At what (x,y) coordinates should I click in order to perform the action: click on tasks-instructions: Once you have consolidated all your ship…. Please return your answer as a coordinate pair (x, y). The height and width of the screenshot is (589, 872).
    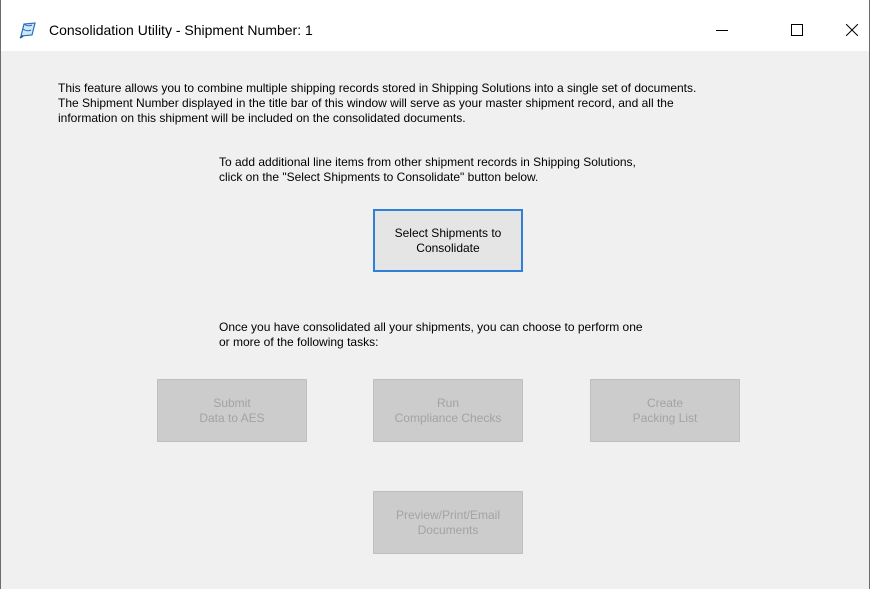
    Looking at the image, I should click on (431, 334).